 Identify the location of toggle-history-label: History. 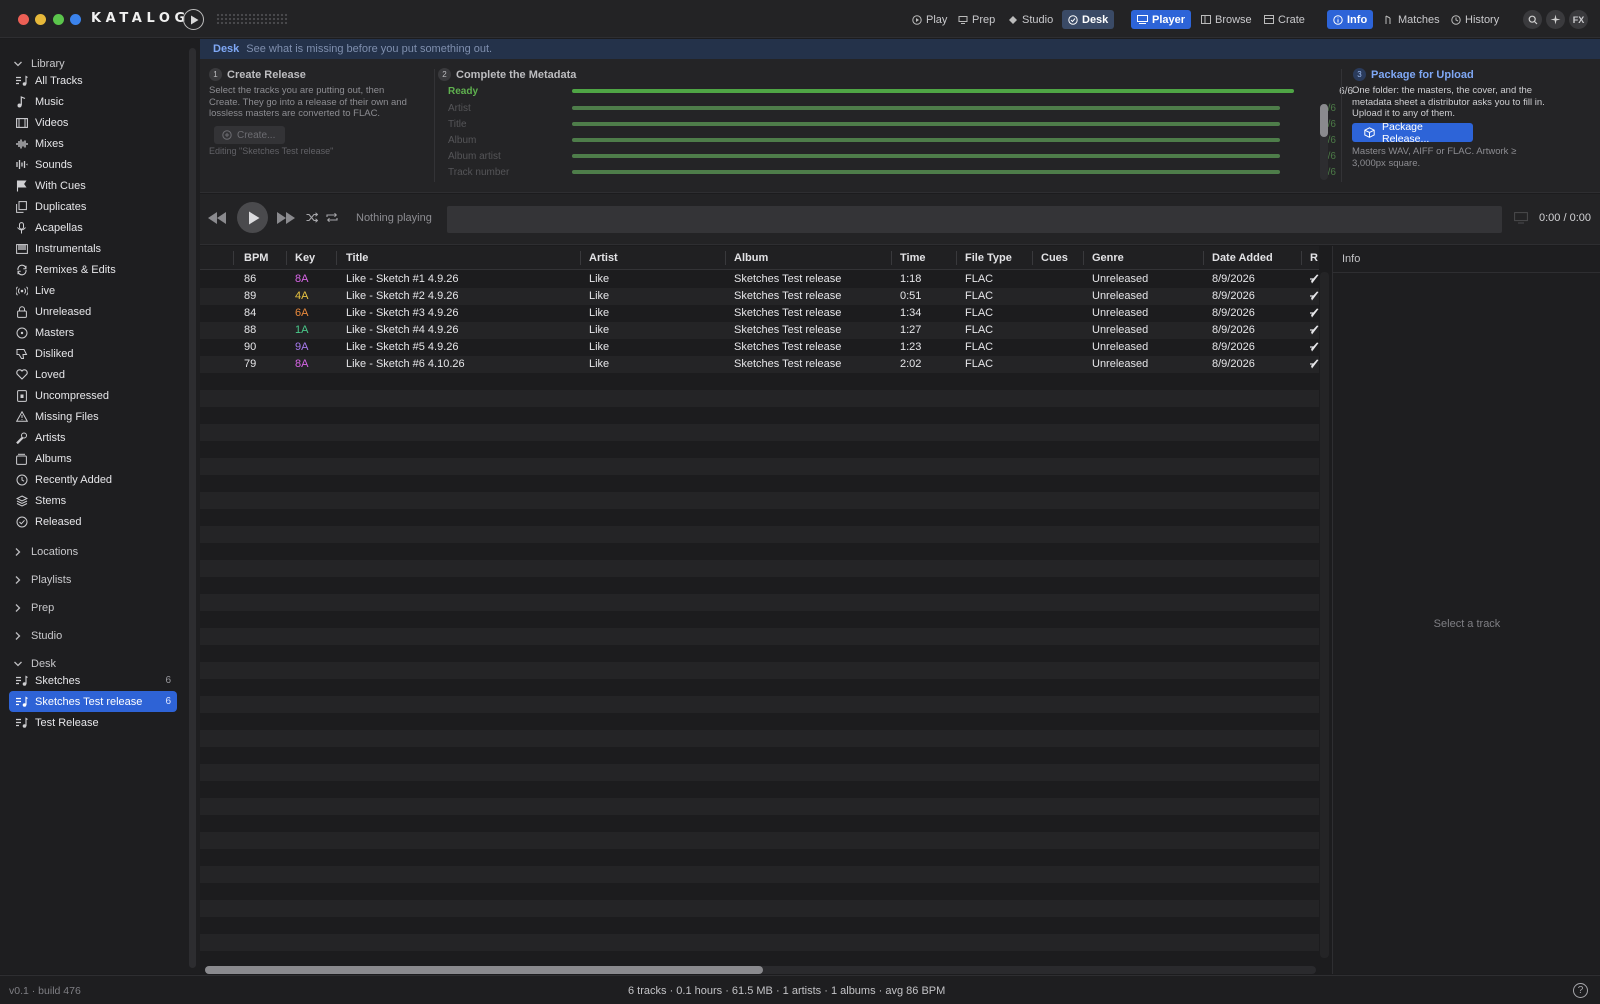
(1482, 19).